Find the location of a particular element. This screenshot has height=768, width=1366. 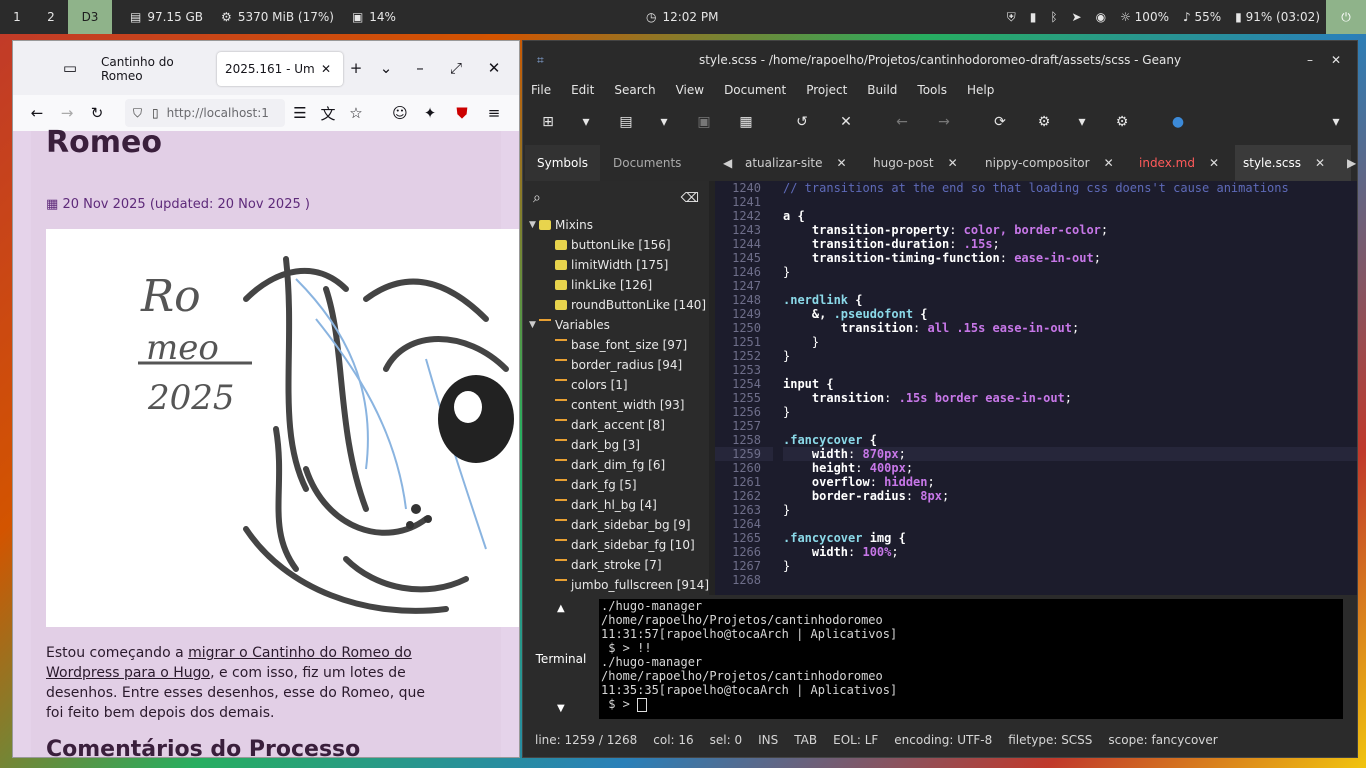

save-icon: ▣ is located at coordinates (704, 122).